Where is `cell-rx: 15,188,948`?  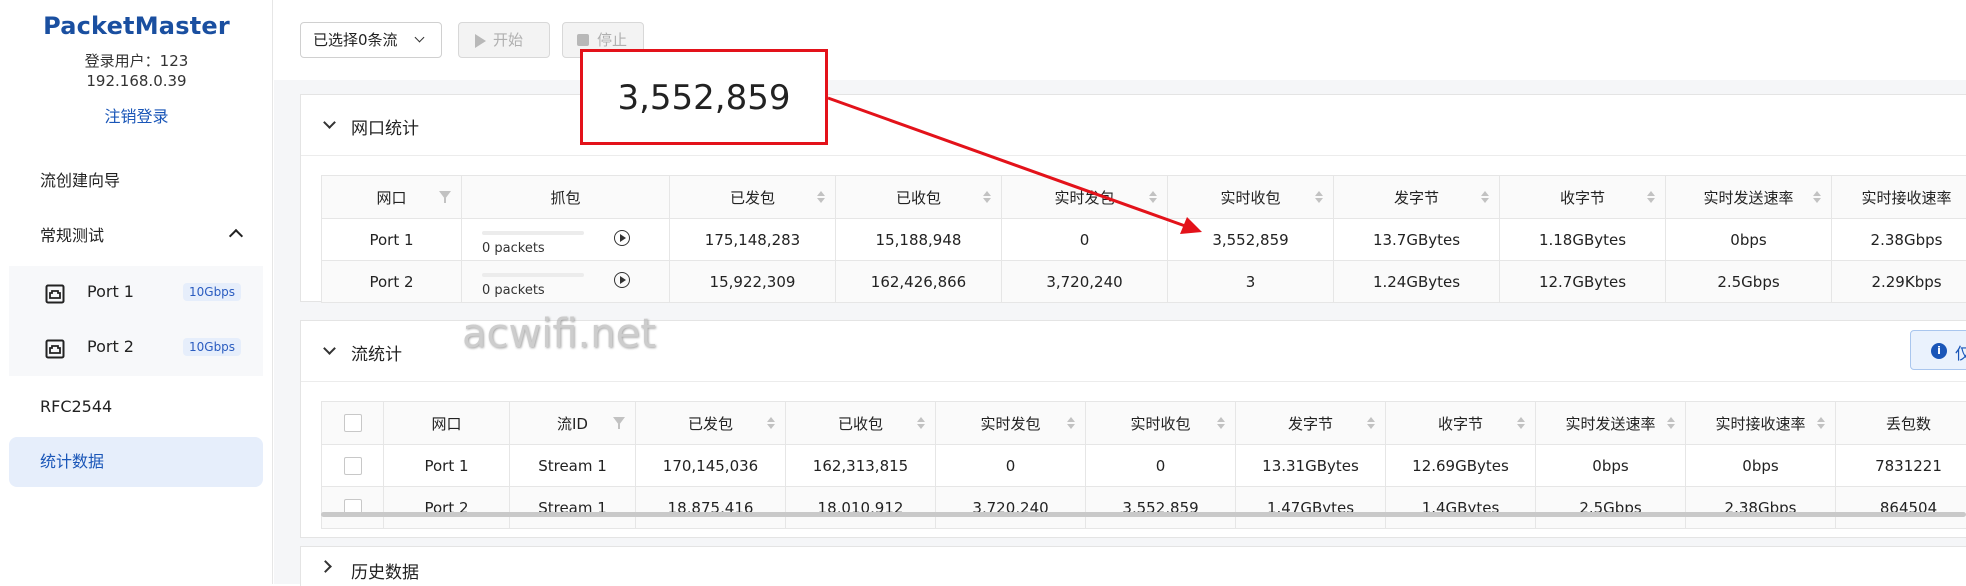 cell-rx: 15,188,948 is located at coordinates (919, 240).